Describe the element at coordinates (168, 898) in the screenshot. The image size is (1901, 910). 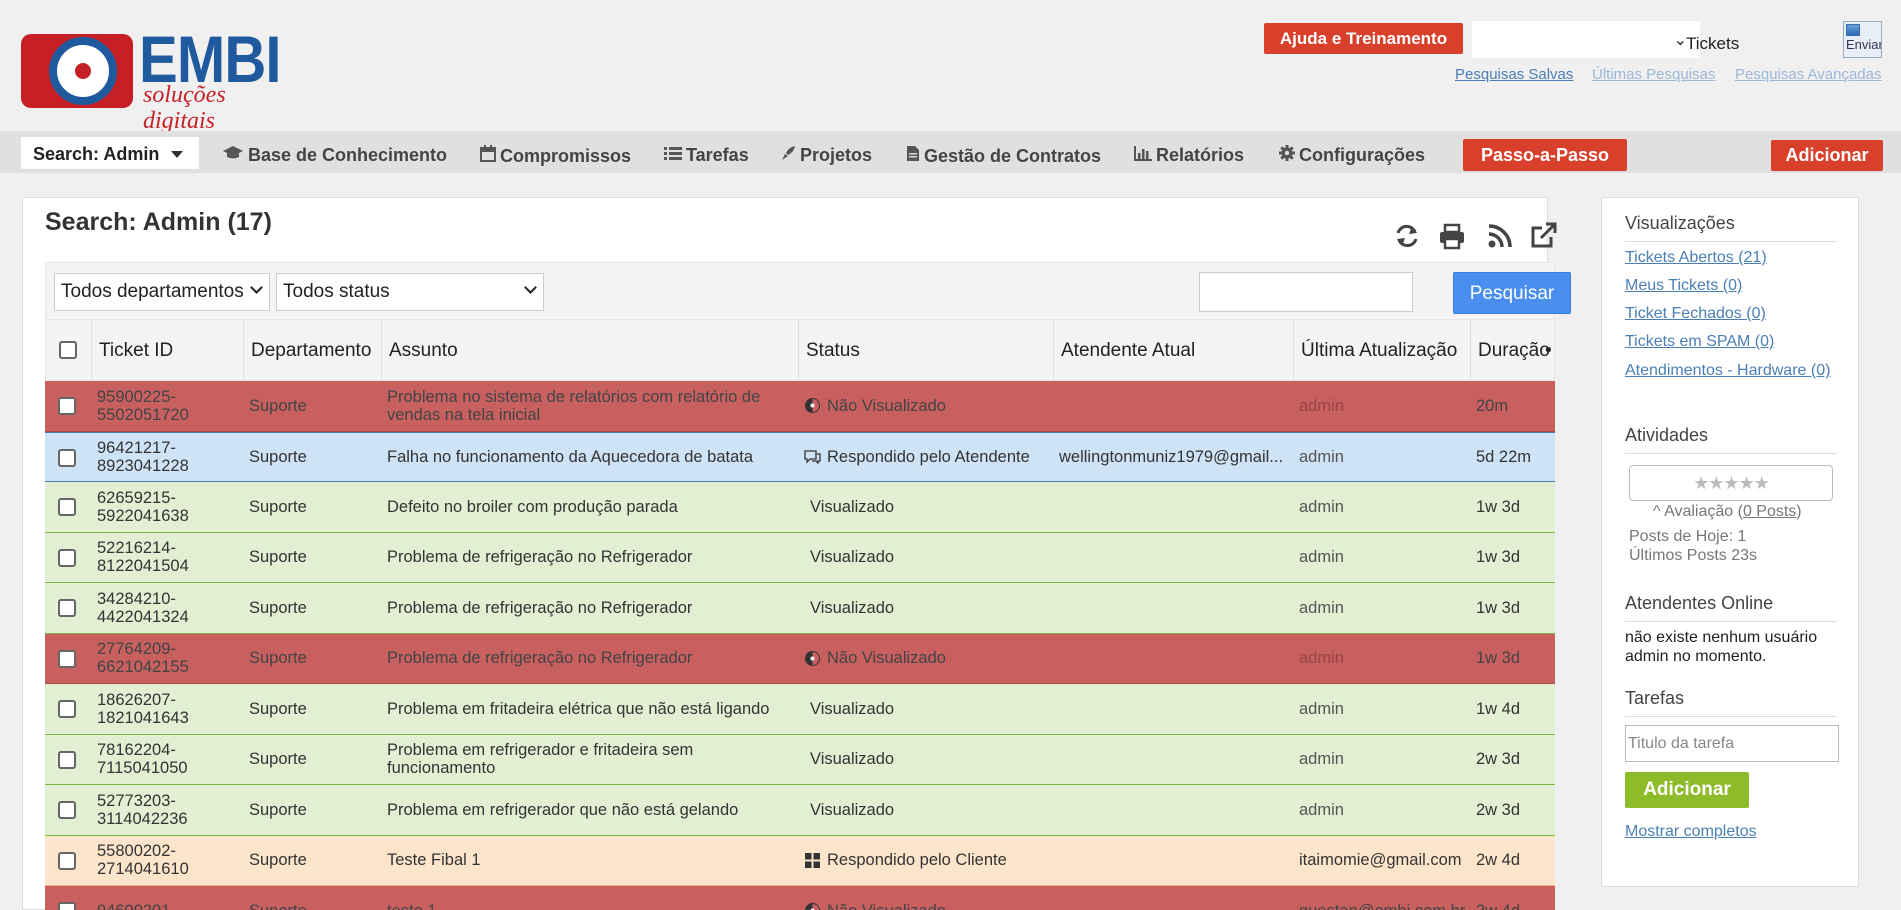
I see `ticket-id-cell: 94600201-` at that location.